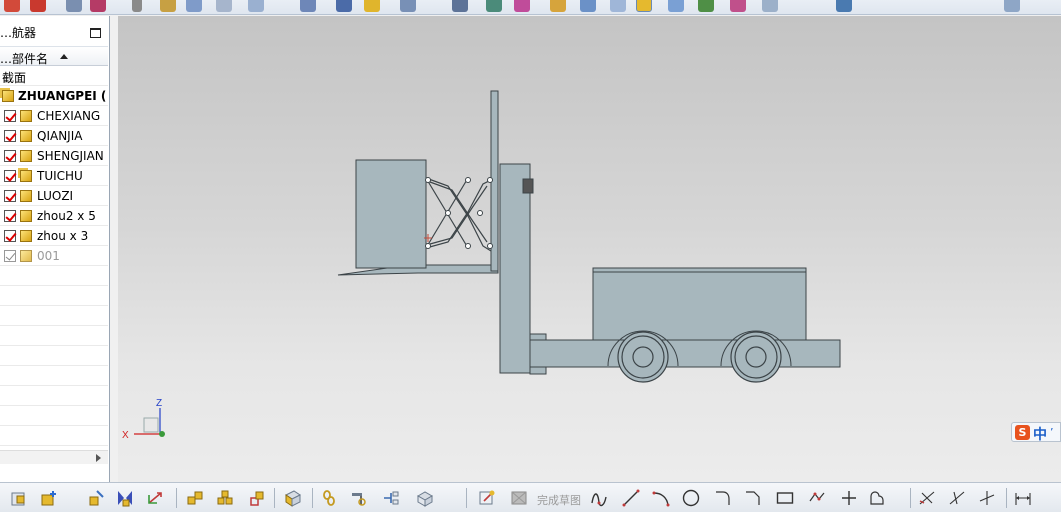  I want to click on horizontal-scrollbar, so click(54, 457).